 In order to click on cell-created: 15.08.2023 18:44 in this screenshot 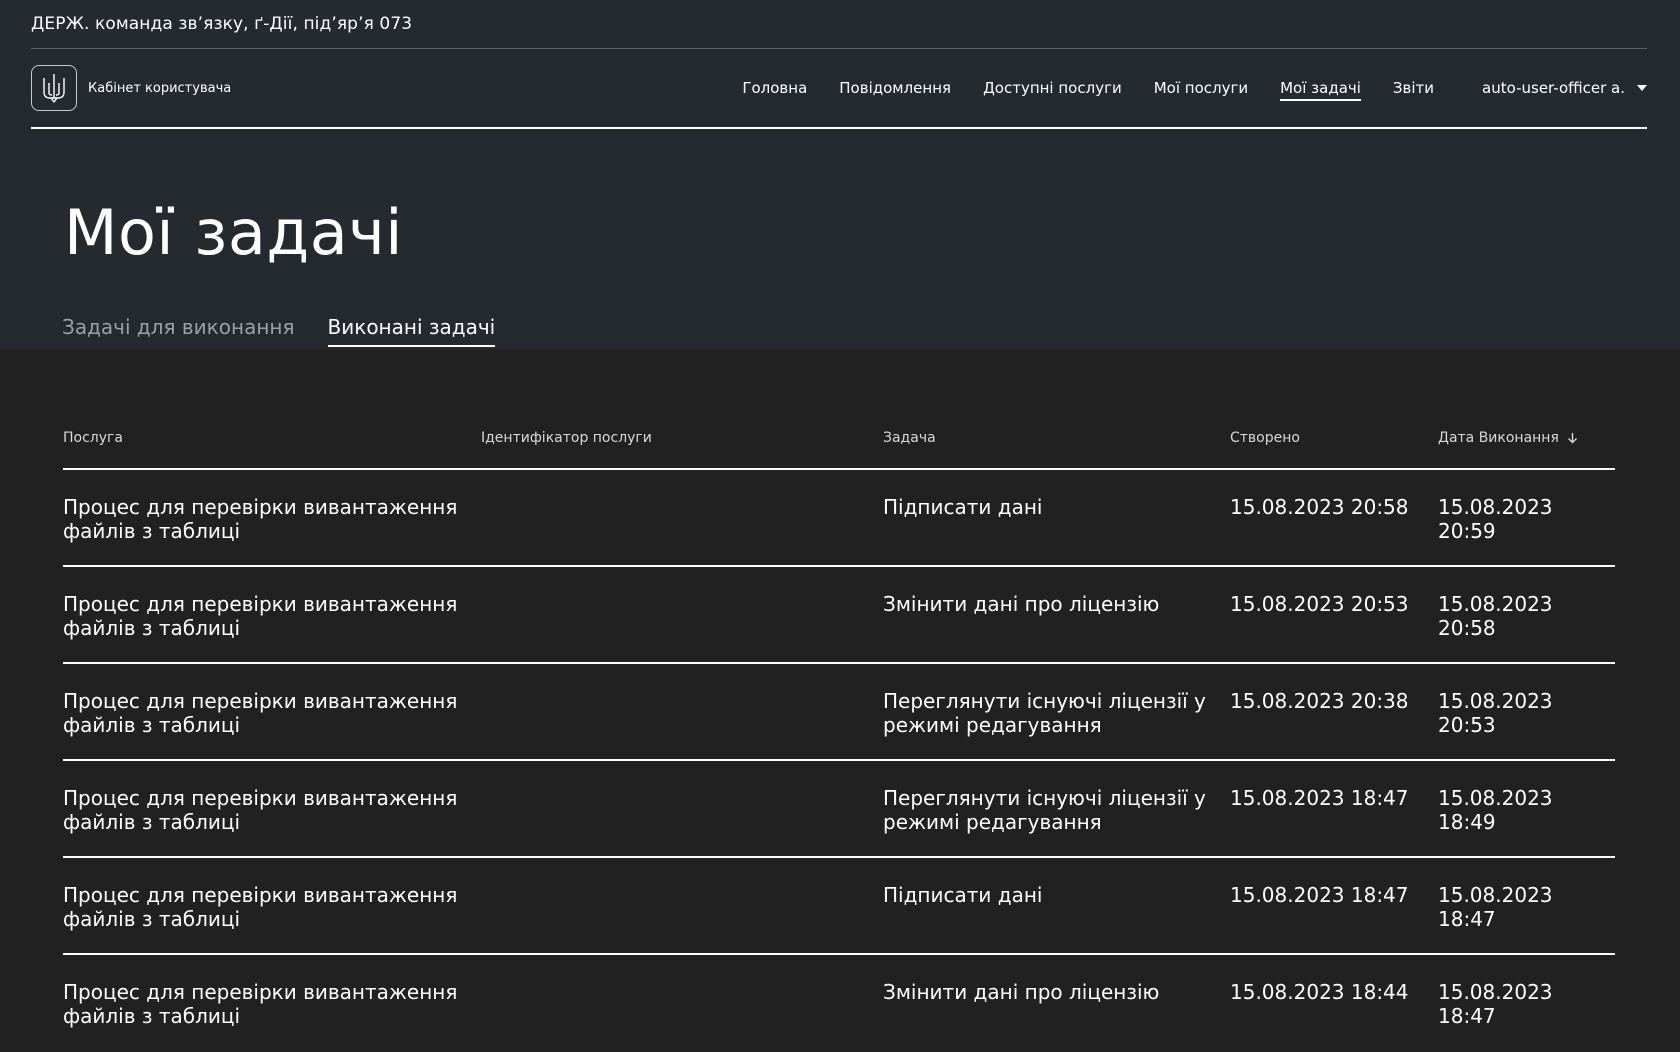, I will do `click(1319, 992)`.